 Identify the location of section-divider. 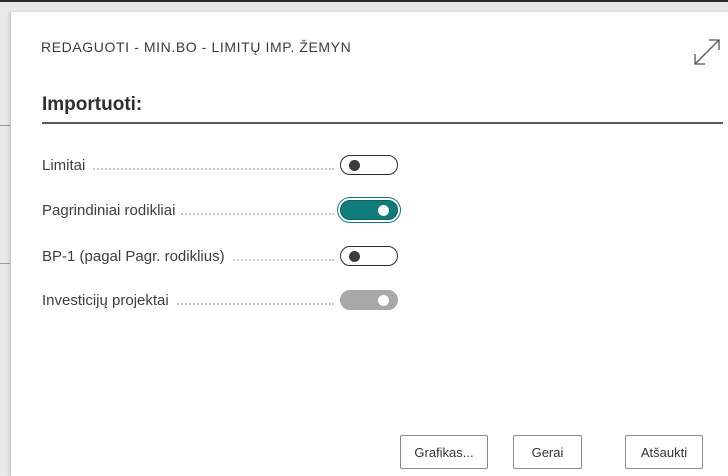
(382, 123).